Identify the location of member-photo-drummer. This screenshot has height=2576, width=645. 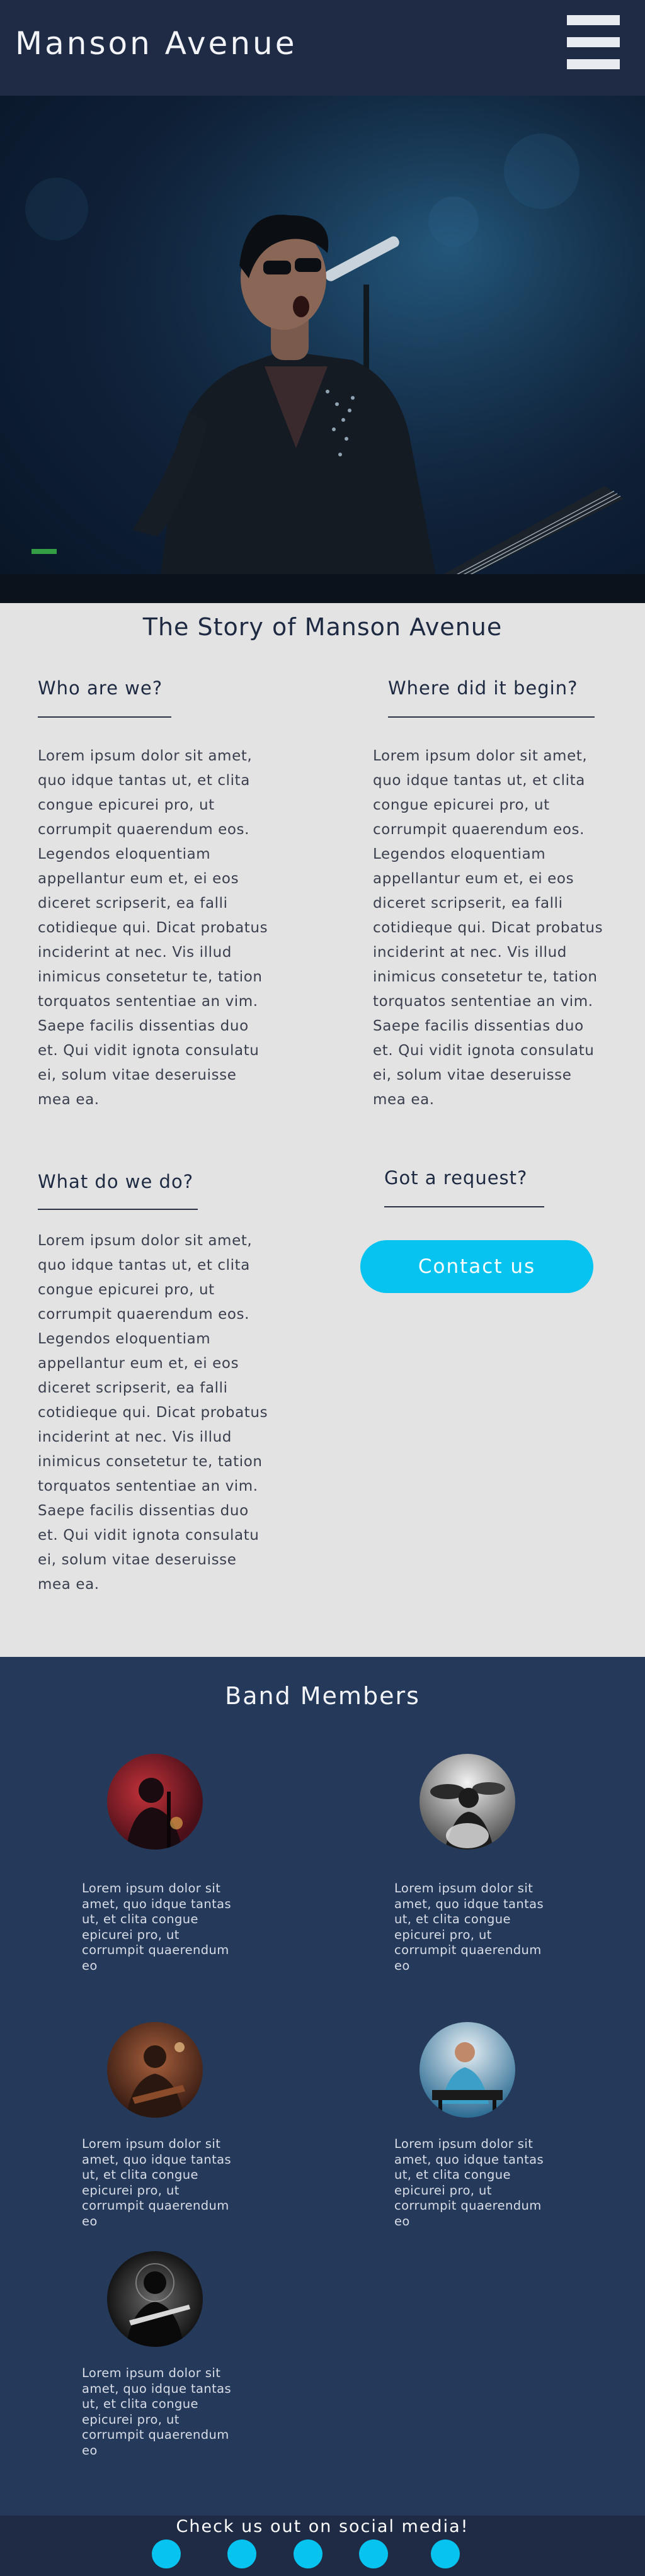
(467, 1802).